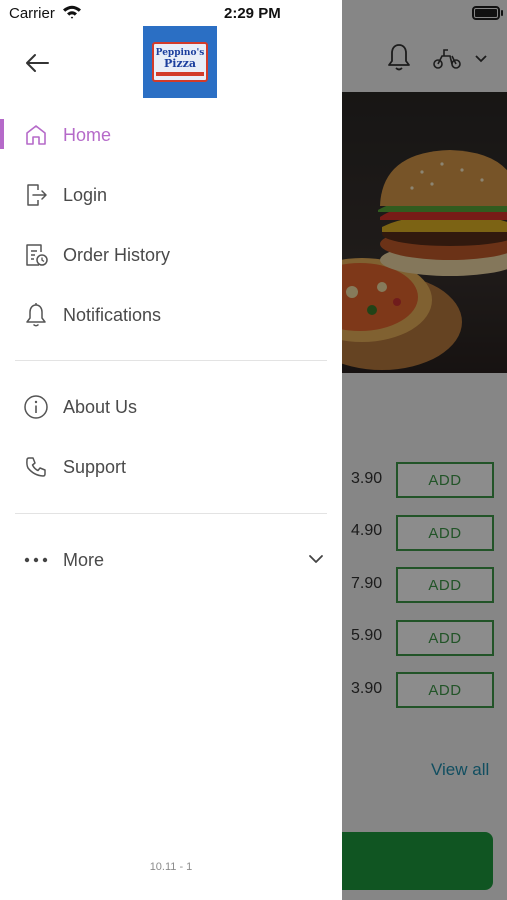  What do you see at coordinates (100, 406) in the screenshot?
I see `menu-item-label: About Us` at bounding box center [100, 406].